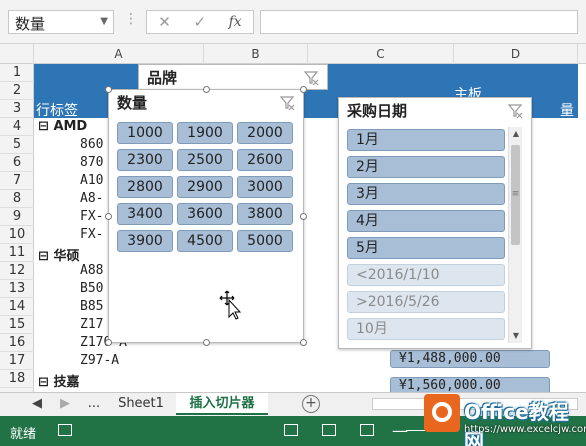  I want to click on name-box-value: 数量, so click(30, 24).